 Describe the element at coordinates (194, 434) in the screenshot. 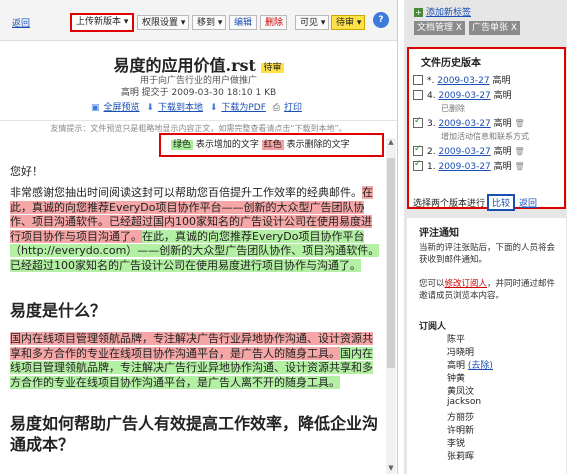

I see `section-heading-2: 易度如何帮助广告人有效提高工作效率，降低企业沟通成本？` at that location.